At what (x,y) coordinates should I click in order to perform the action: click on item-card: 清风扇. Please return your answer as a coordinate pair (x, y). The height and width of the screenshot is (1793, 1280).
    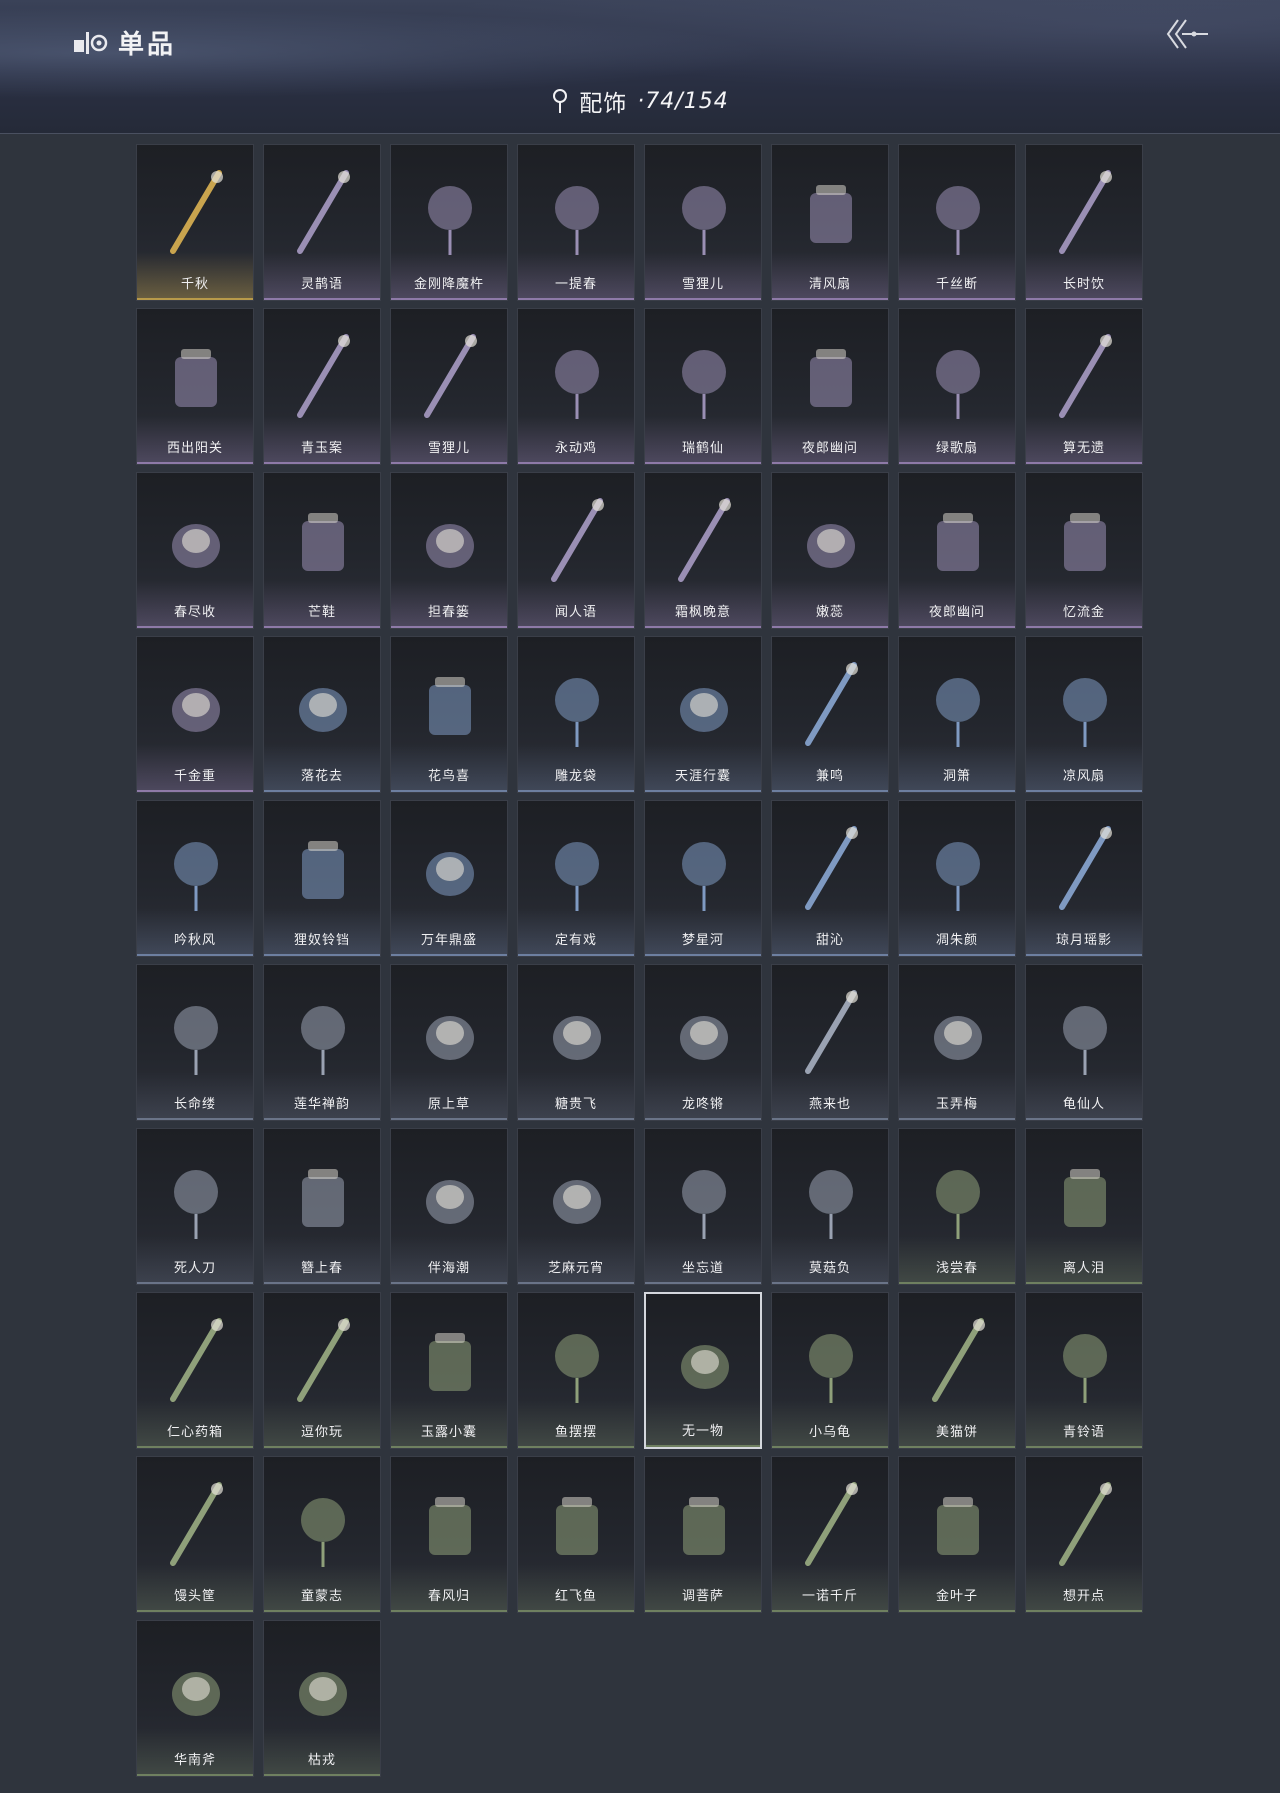
    Looking at the image, I should click on (830, 222).